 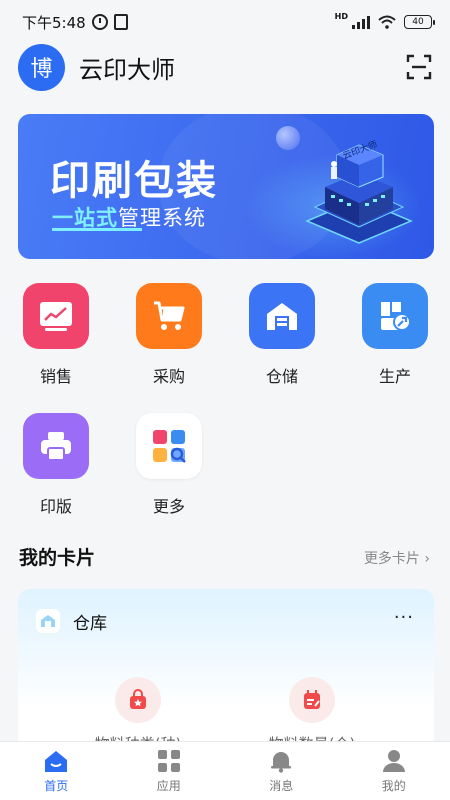 What do you see at coordinates (281, 762) in the screenshot?
I see `bell-icon` at bounding box center [281, 762].